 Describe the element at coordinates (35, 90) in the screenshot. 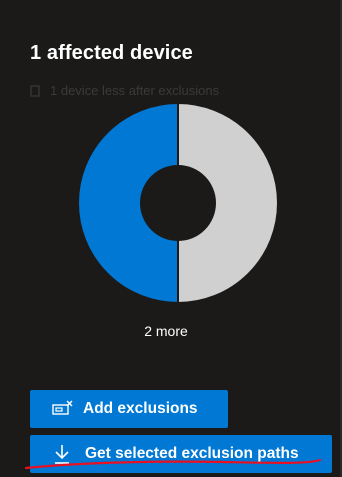

I see `info-icon` at that location.